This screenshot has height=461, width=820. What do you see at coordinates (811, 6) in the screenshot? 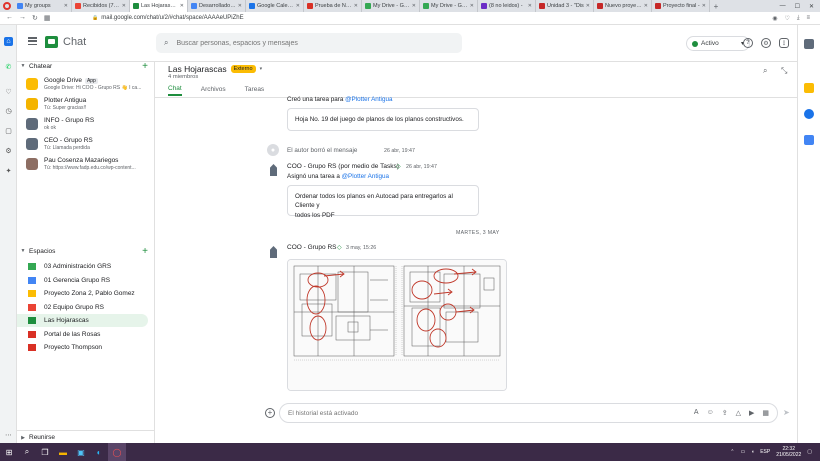
I see `close-window-icon: ✕` at bounding box center [811, 6].